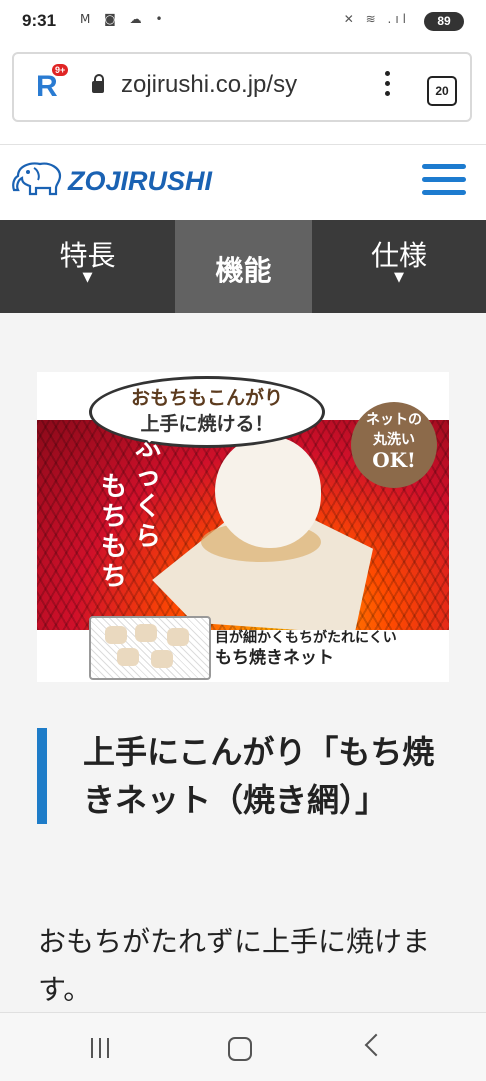 The width and height of the screenshot is (486, 1081). Describe the element at coordinates (98, 83) in the screenshot. I see `lock-icon` at that location.